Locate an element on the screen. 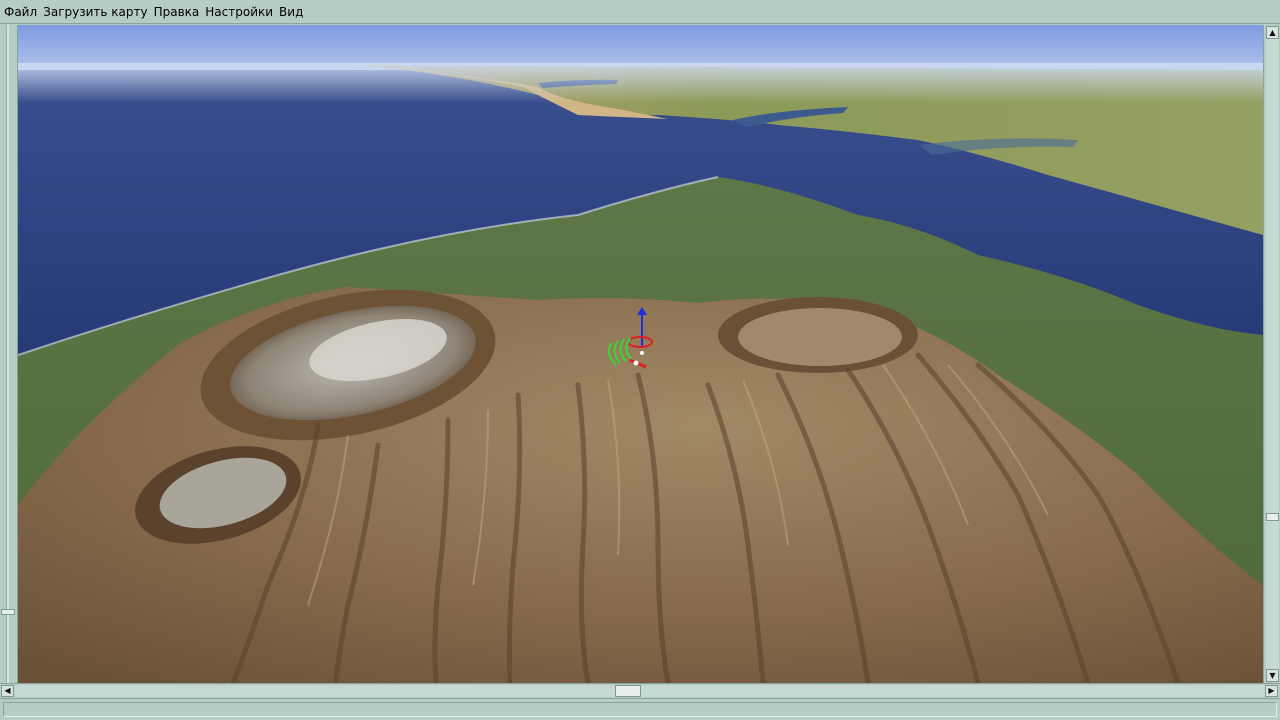 Image resolution: width=1280 pixels, height=720 pixels. horizontal-scrollbar: ◀ ▶ is located at coordinates (640, 690).